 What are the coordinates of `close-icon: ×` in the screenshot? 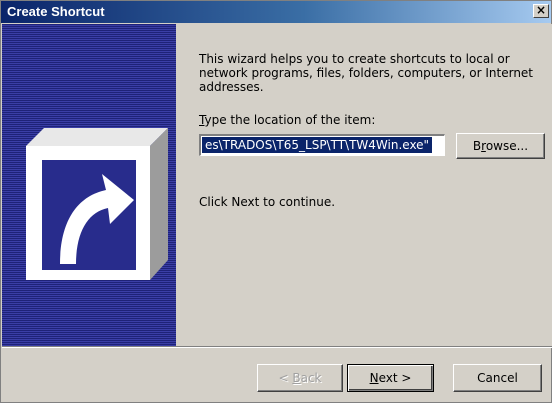 It's located at (541, 10).